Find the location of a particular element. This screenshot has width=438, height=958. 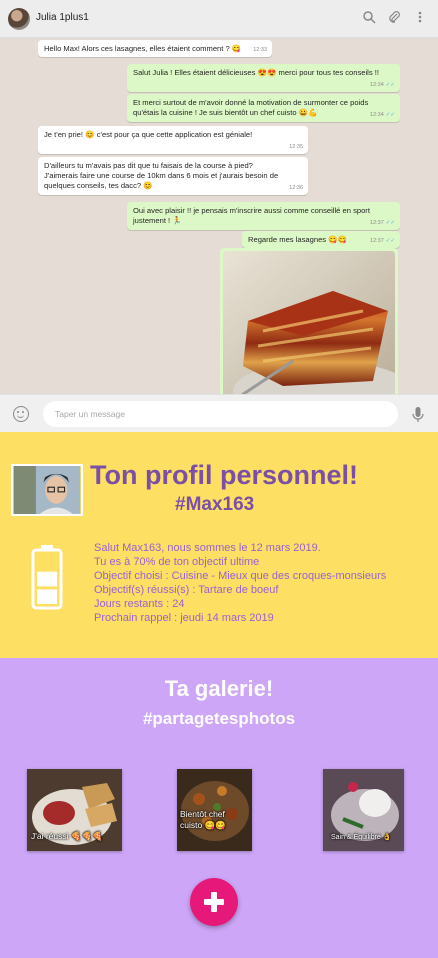

gallery-photo: Sain & Équilibré 👌 is located at coordinates (363, 810).